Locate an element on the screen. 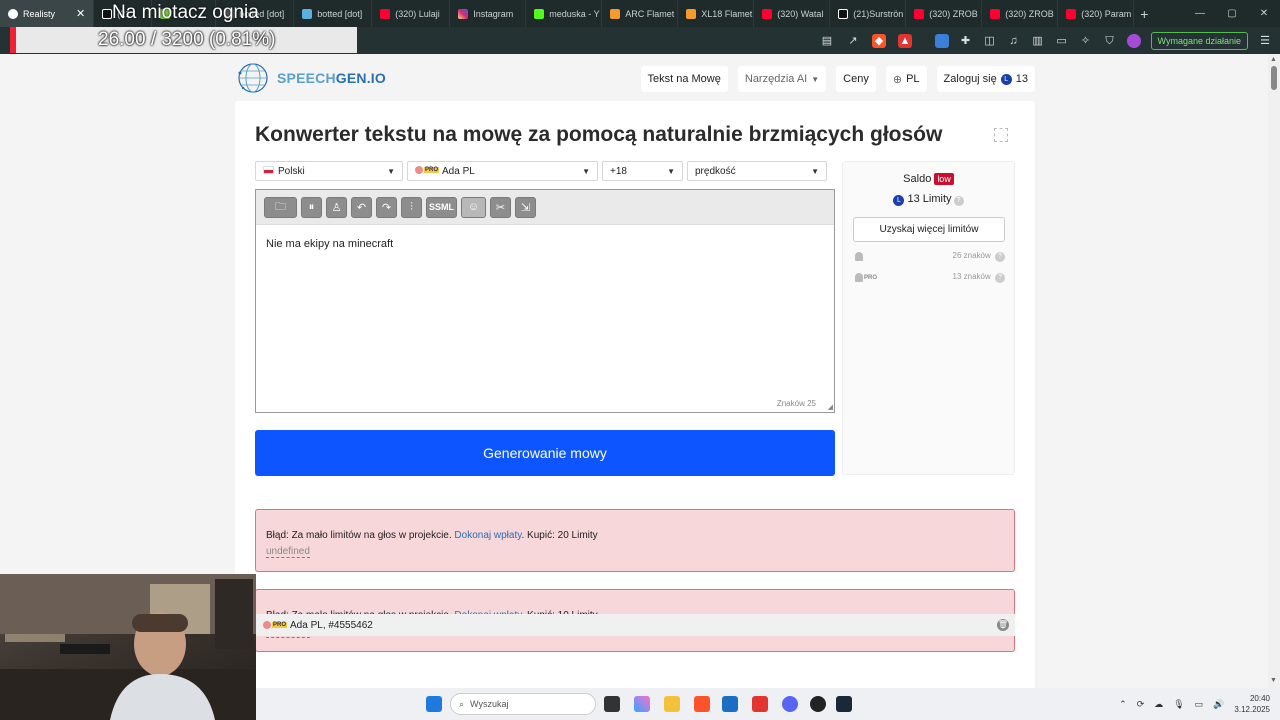  close-window-icon: ✕ is located at coordinates (1264, 13).